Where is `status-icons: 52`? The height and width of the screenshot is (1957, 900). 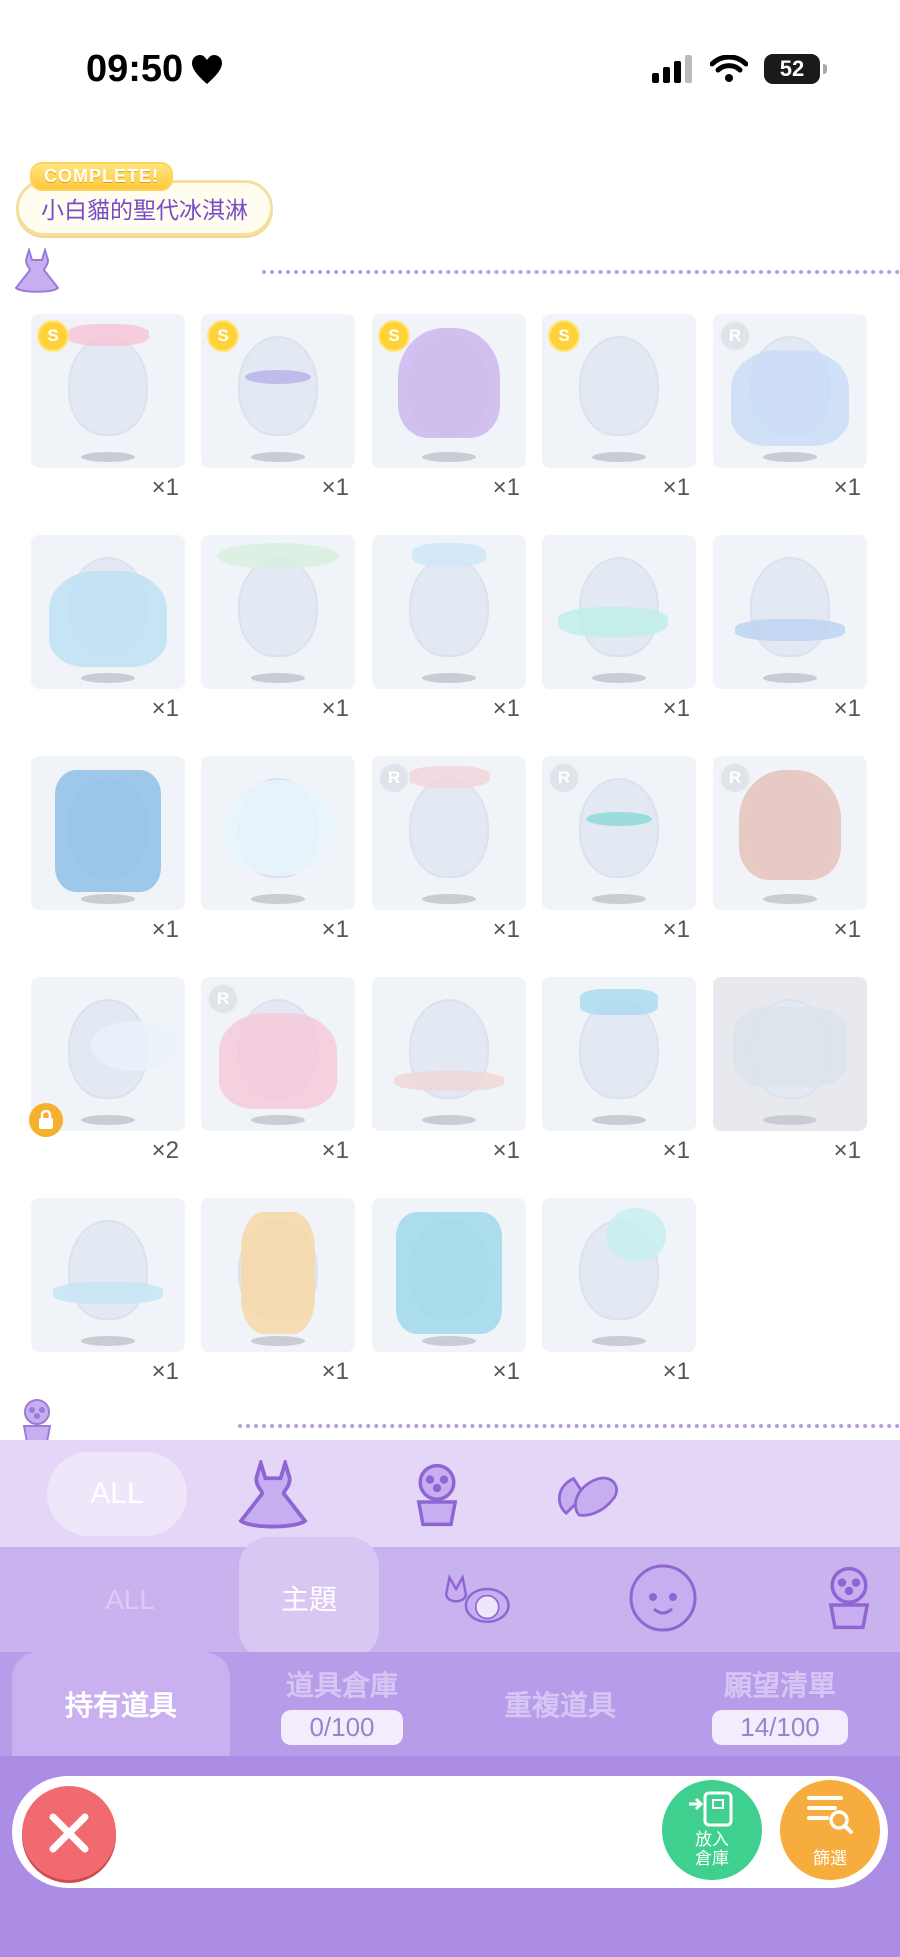
status-icons: 52 is located at coordinates (739, 69).